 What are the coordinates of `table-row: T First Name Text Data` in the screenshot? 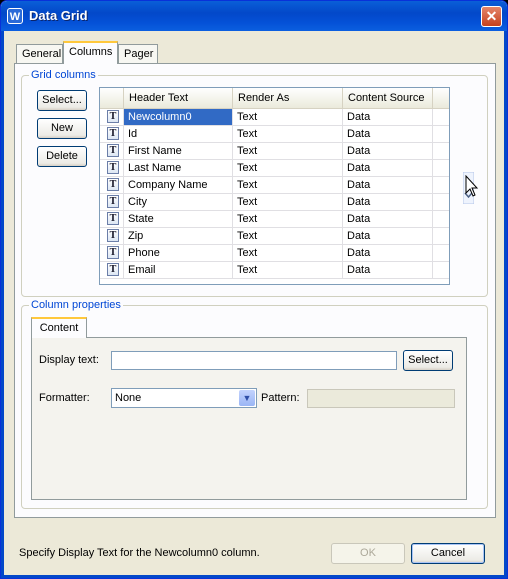 It's located at (274, 151).